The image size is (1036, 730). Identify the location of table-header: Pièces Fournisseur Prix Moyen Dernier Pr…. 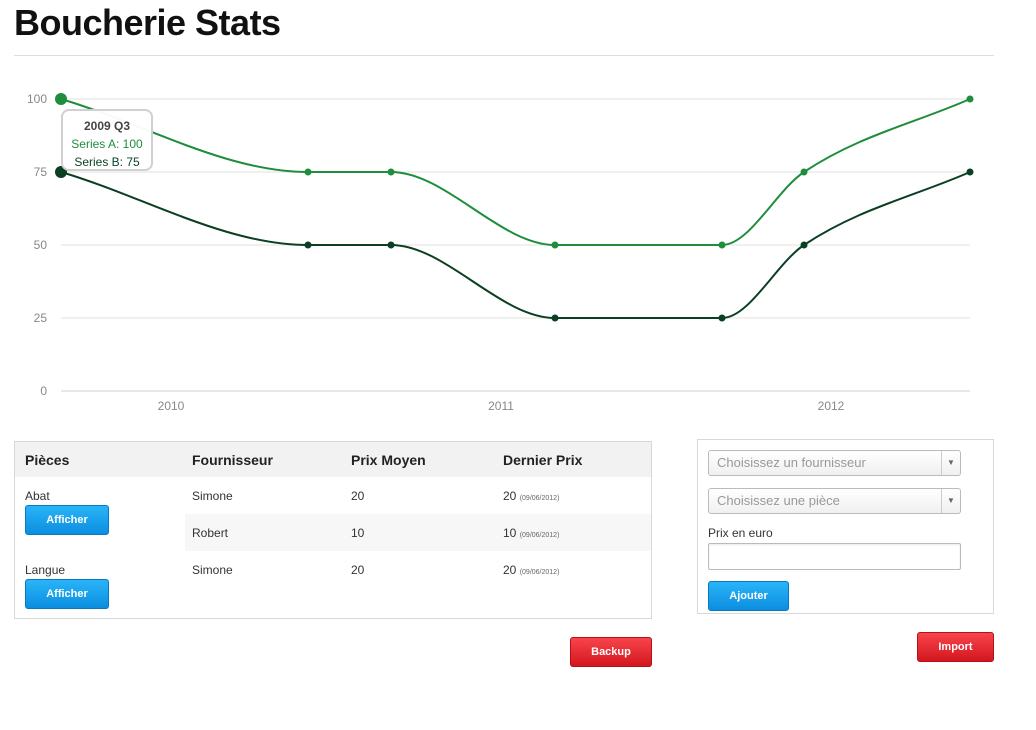
(333, 459).